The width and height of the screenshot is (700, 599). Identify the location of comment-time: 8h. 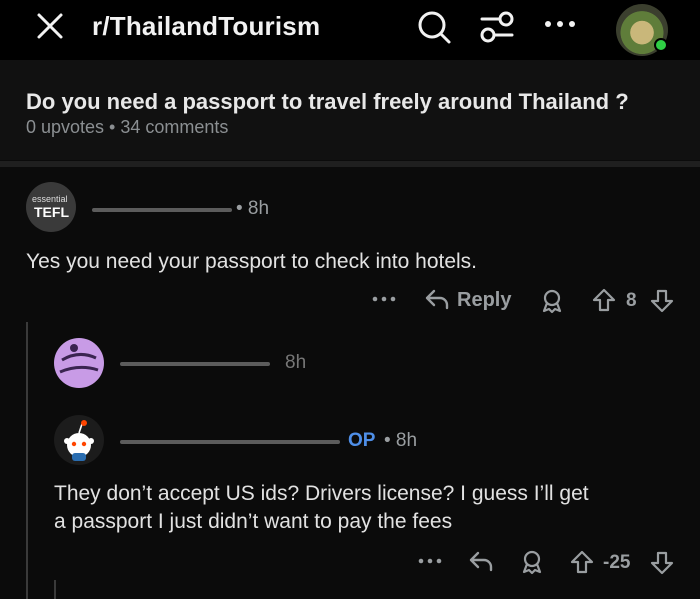
(296, 362).